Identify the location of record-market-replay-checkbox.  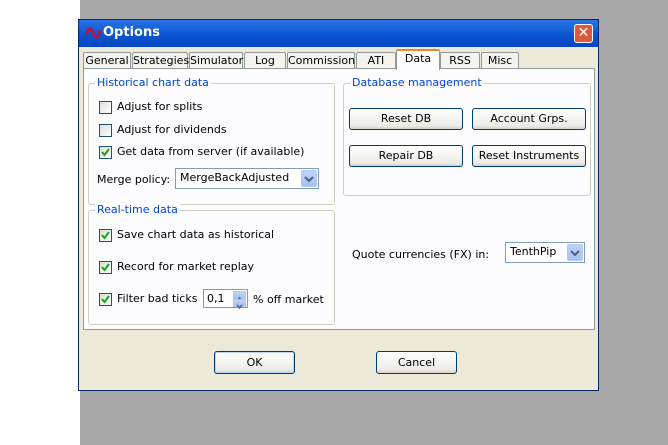
(105, 267).